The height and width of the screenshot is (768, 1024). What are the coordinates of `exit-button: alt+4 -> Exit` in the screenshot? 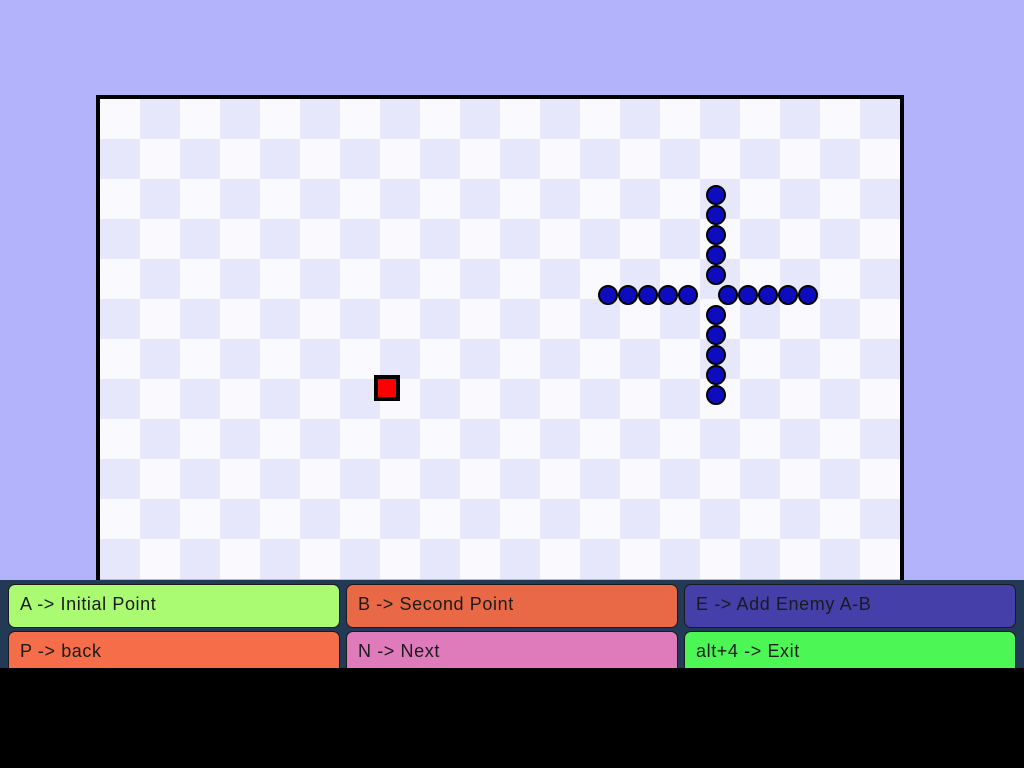 It's located at (850, 651).